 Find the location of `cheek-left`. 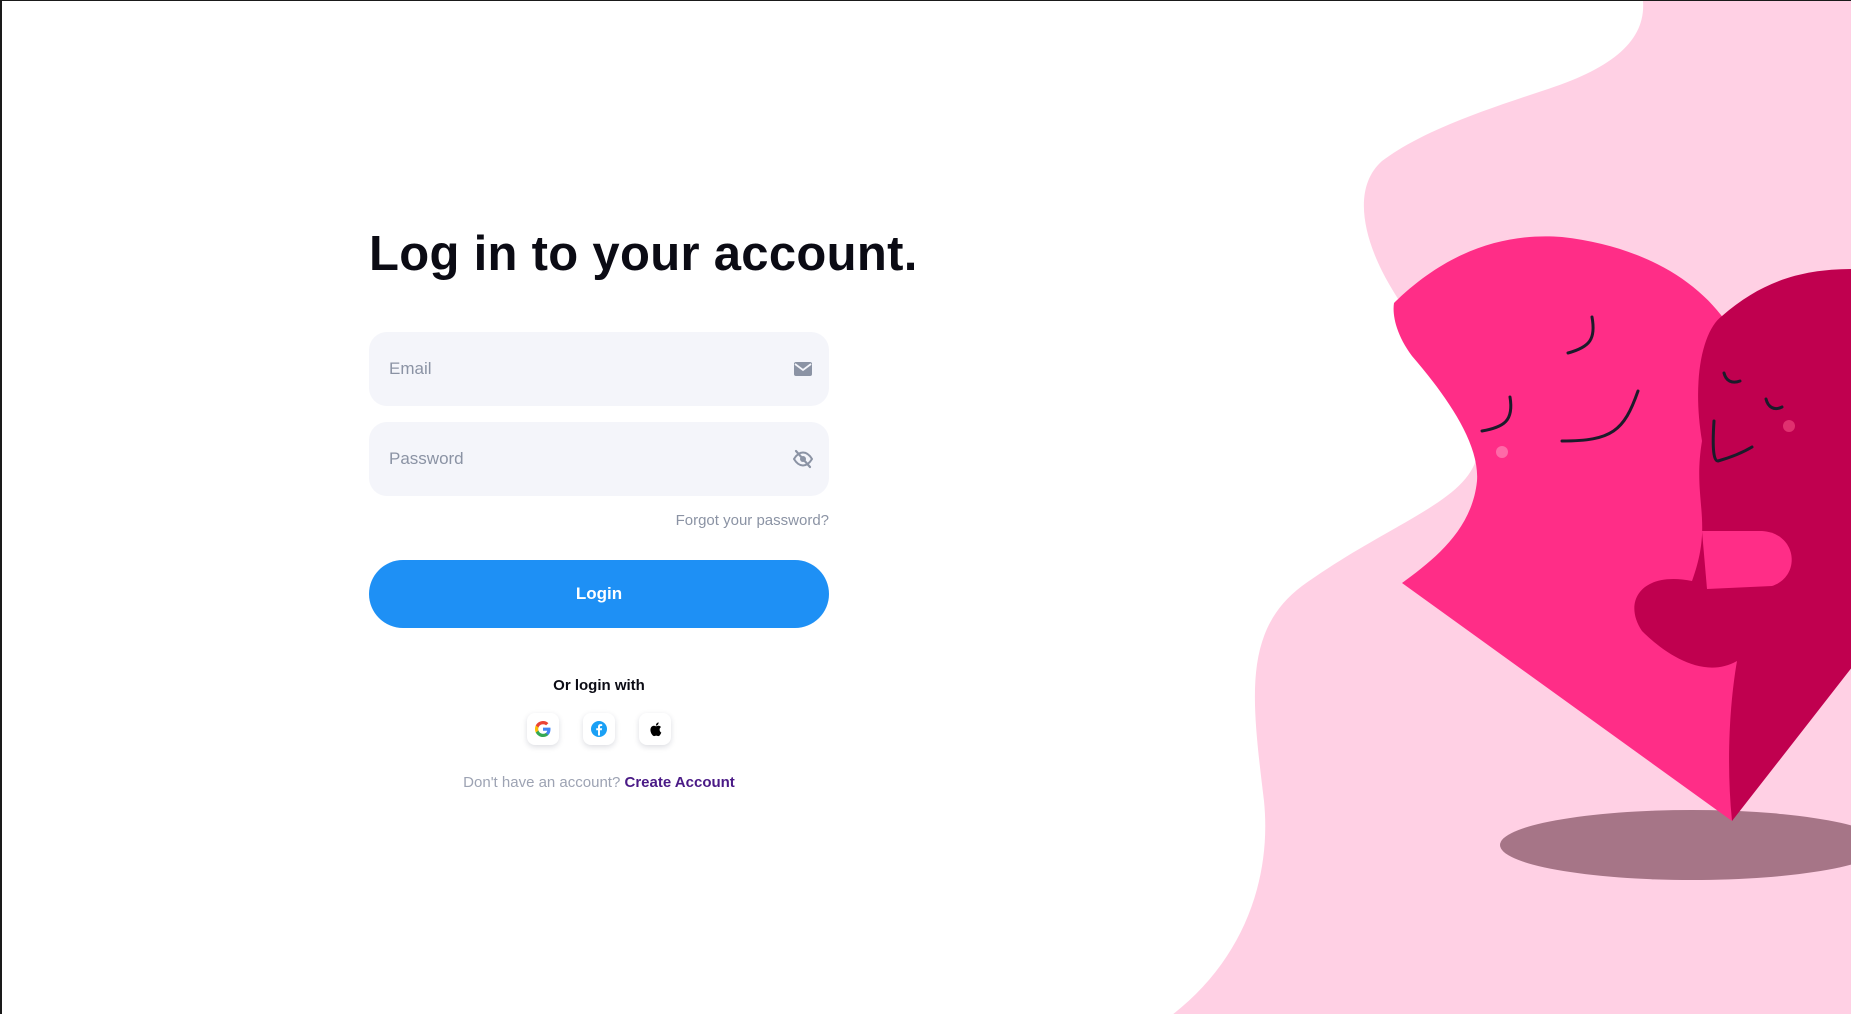

cheek-left is located at coordinates (1502, 452).